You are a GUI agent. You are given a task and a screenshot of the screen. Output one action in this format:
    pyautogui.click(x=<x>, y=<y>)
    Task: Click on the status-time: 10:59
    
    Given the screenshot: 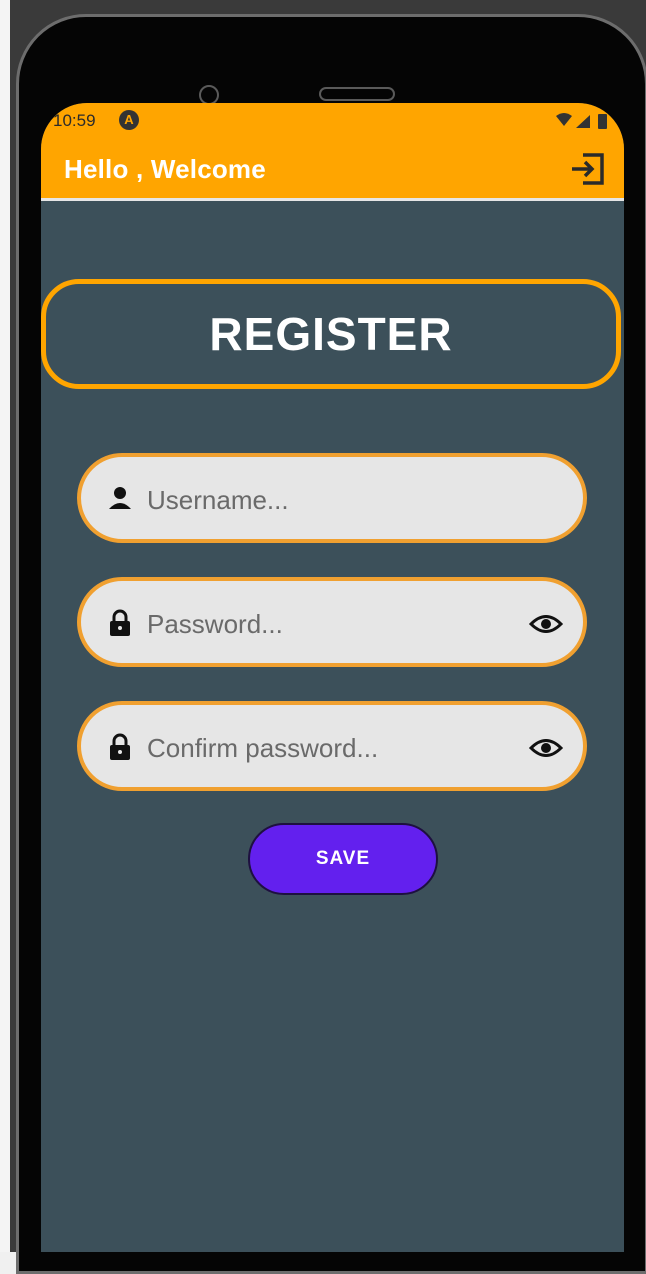 What is the action you would take?
    pyautogui.click(x=74, y=120)
    